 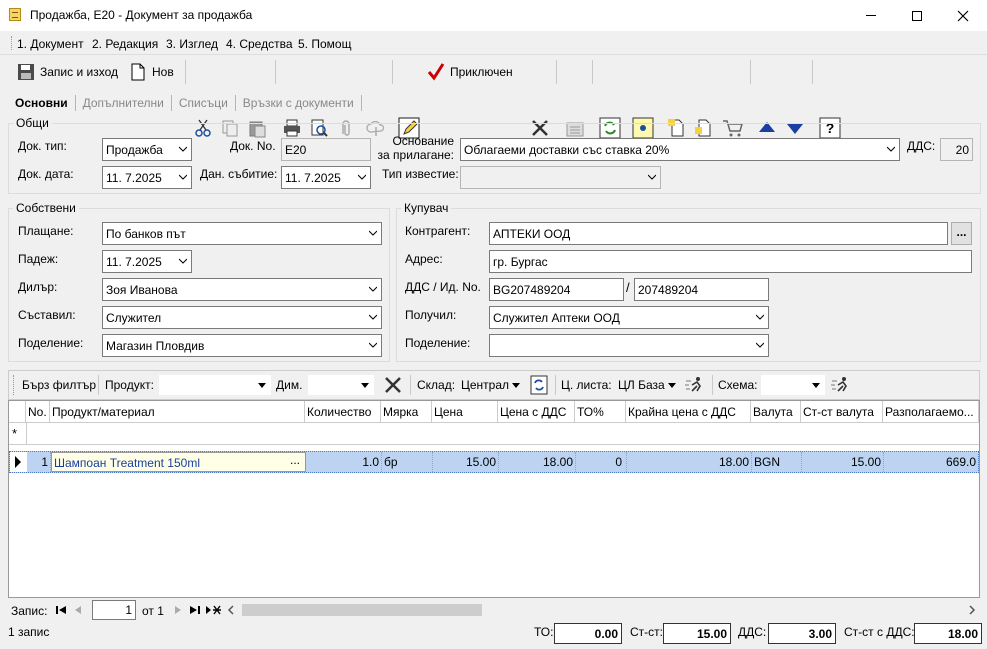 I want to click on close-button, so click(x=963, y=15).